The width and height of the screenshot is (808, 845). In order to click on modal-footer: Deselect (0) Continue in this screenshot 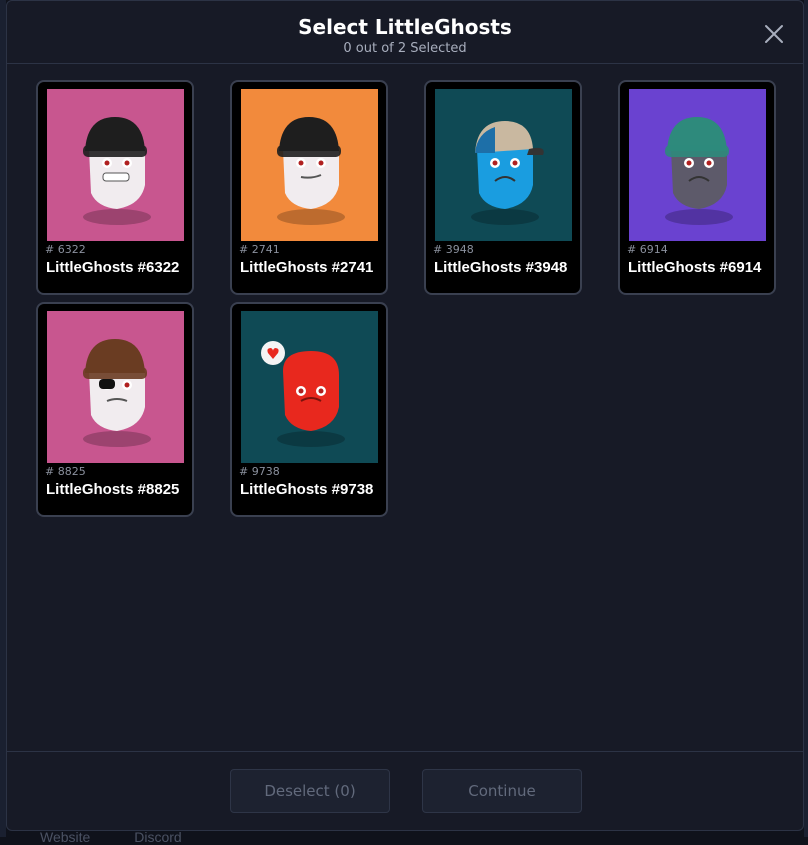, I will do `click(405, 790)`.